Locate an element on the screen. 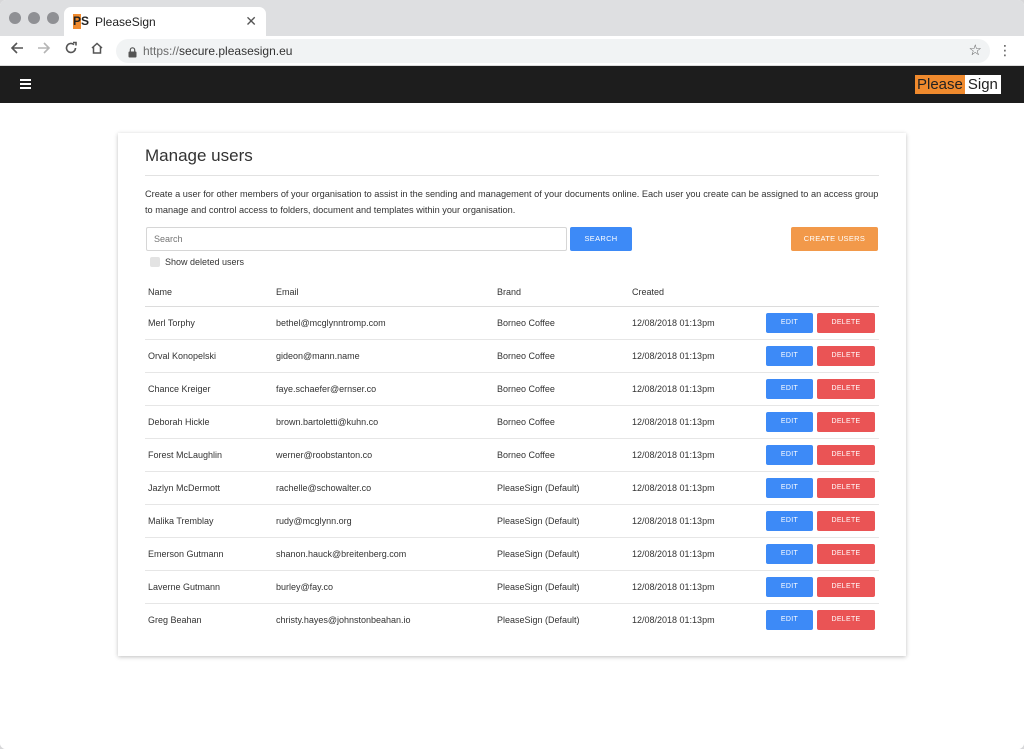 The image size is (1024, 749). show-deleted-label: Show deleted users is located at coordinates (205, 262).